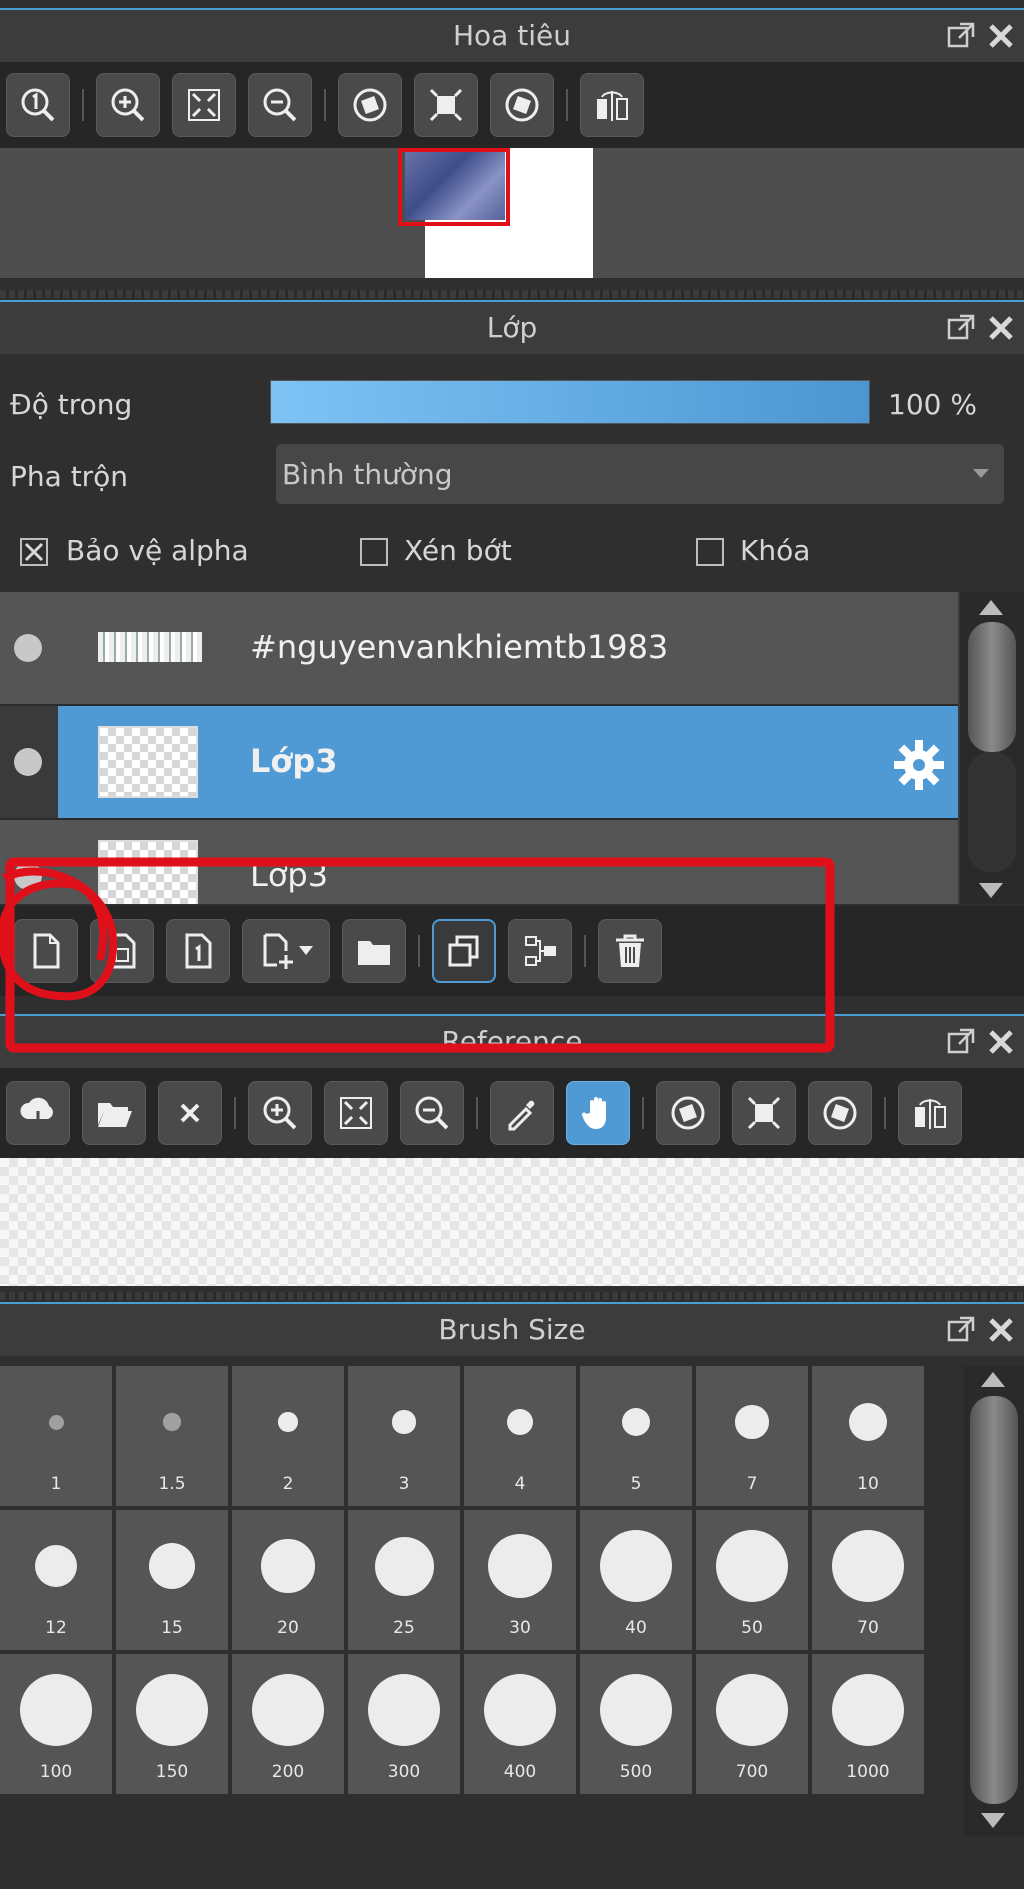 This screenshot has height=1889, width=1024. Describe the element at coordinates (512, 328) in the screenshot. I see `layers-titlebar: Lớp` at that location.